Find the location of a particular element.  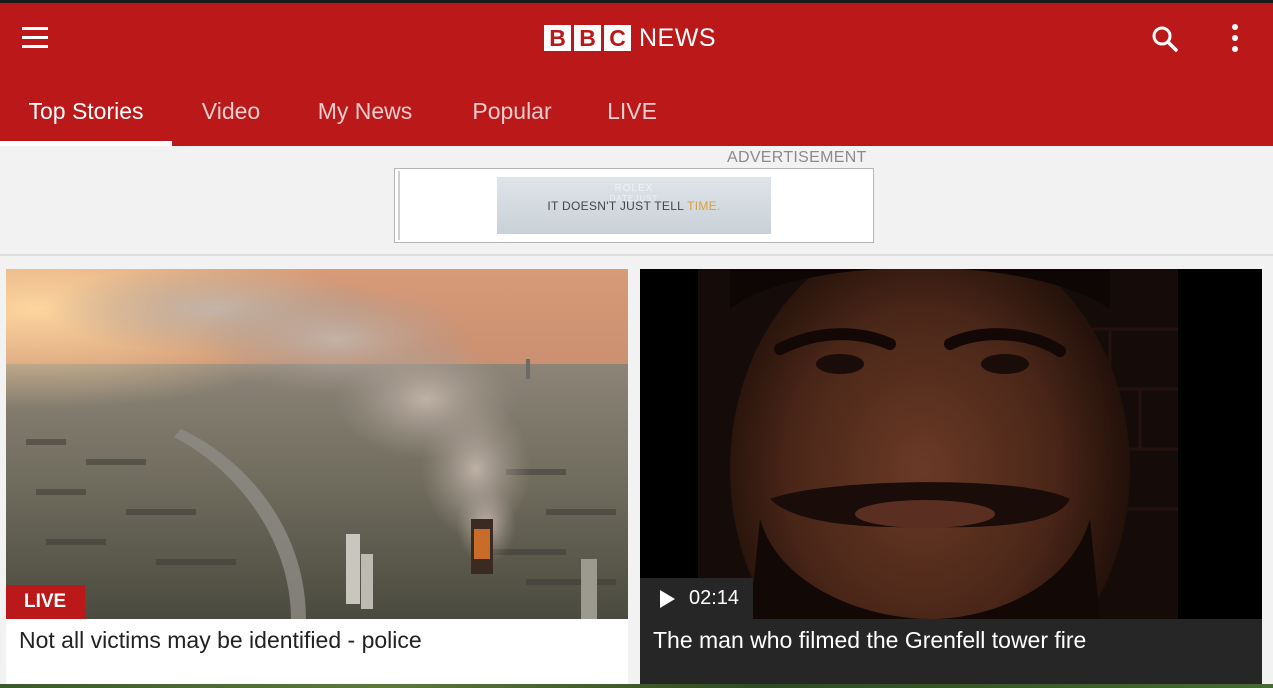

ad-edge-line is located at coordinates (399, 205).